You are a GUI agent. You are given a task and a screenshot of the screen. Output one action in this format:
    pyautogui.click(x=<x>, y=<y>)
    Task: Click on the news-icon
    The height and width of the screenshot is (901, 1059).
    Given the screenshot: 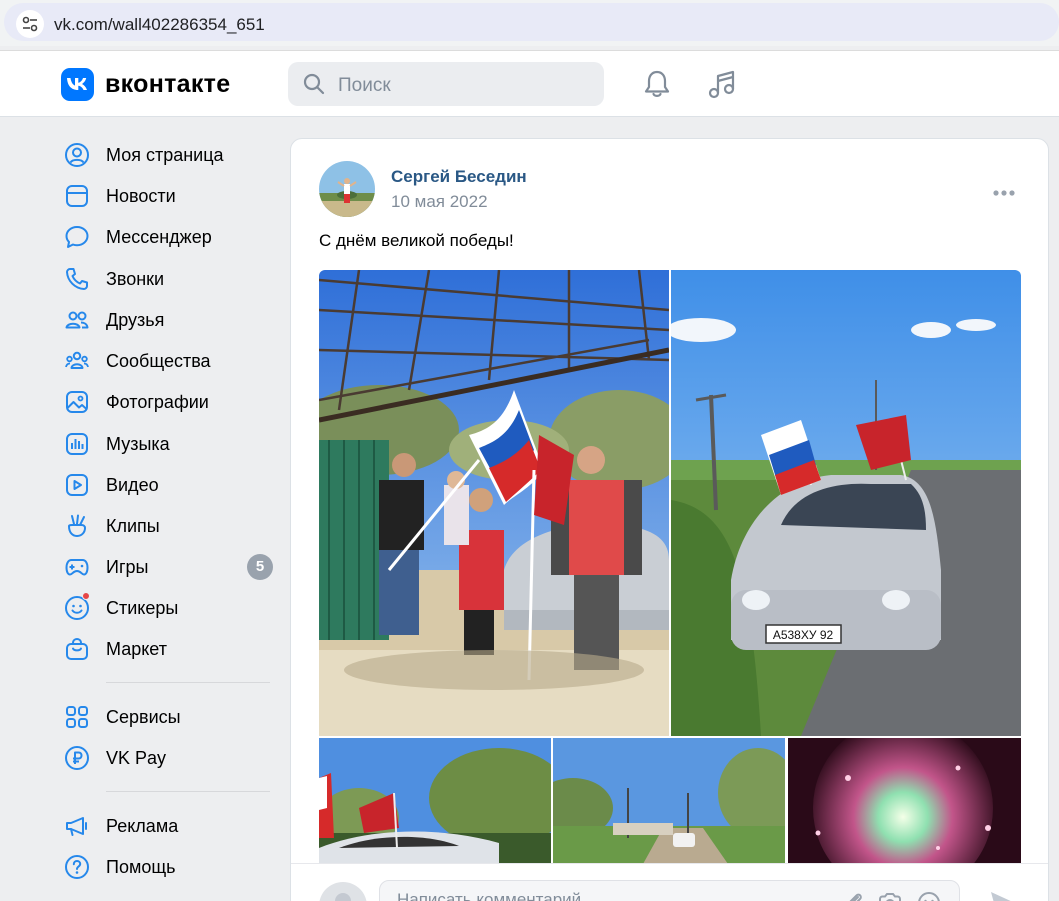 What is the action you would take?
    pyautogui.click(x=77, y=196)
    